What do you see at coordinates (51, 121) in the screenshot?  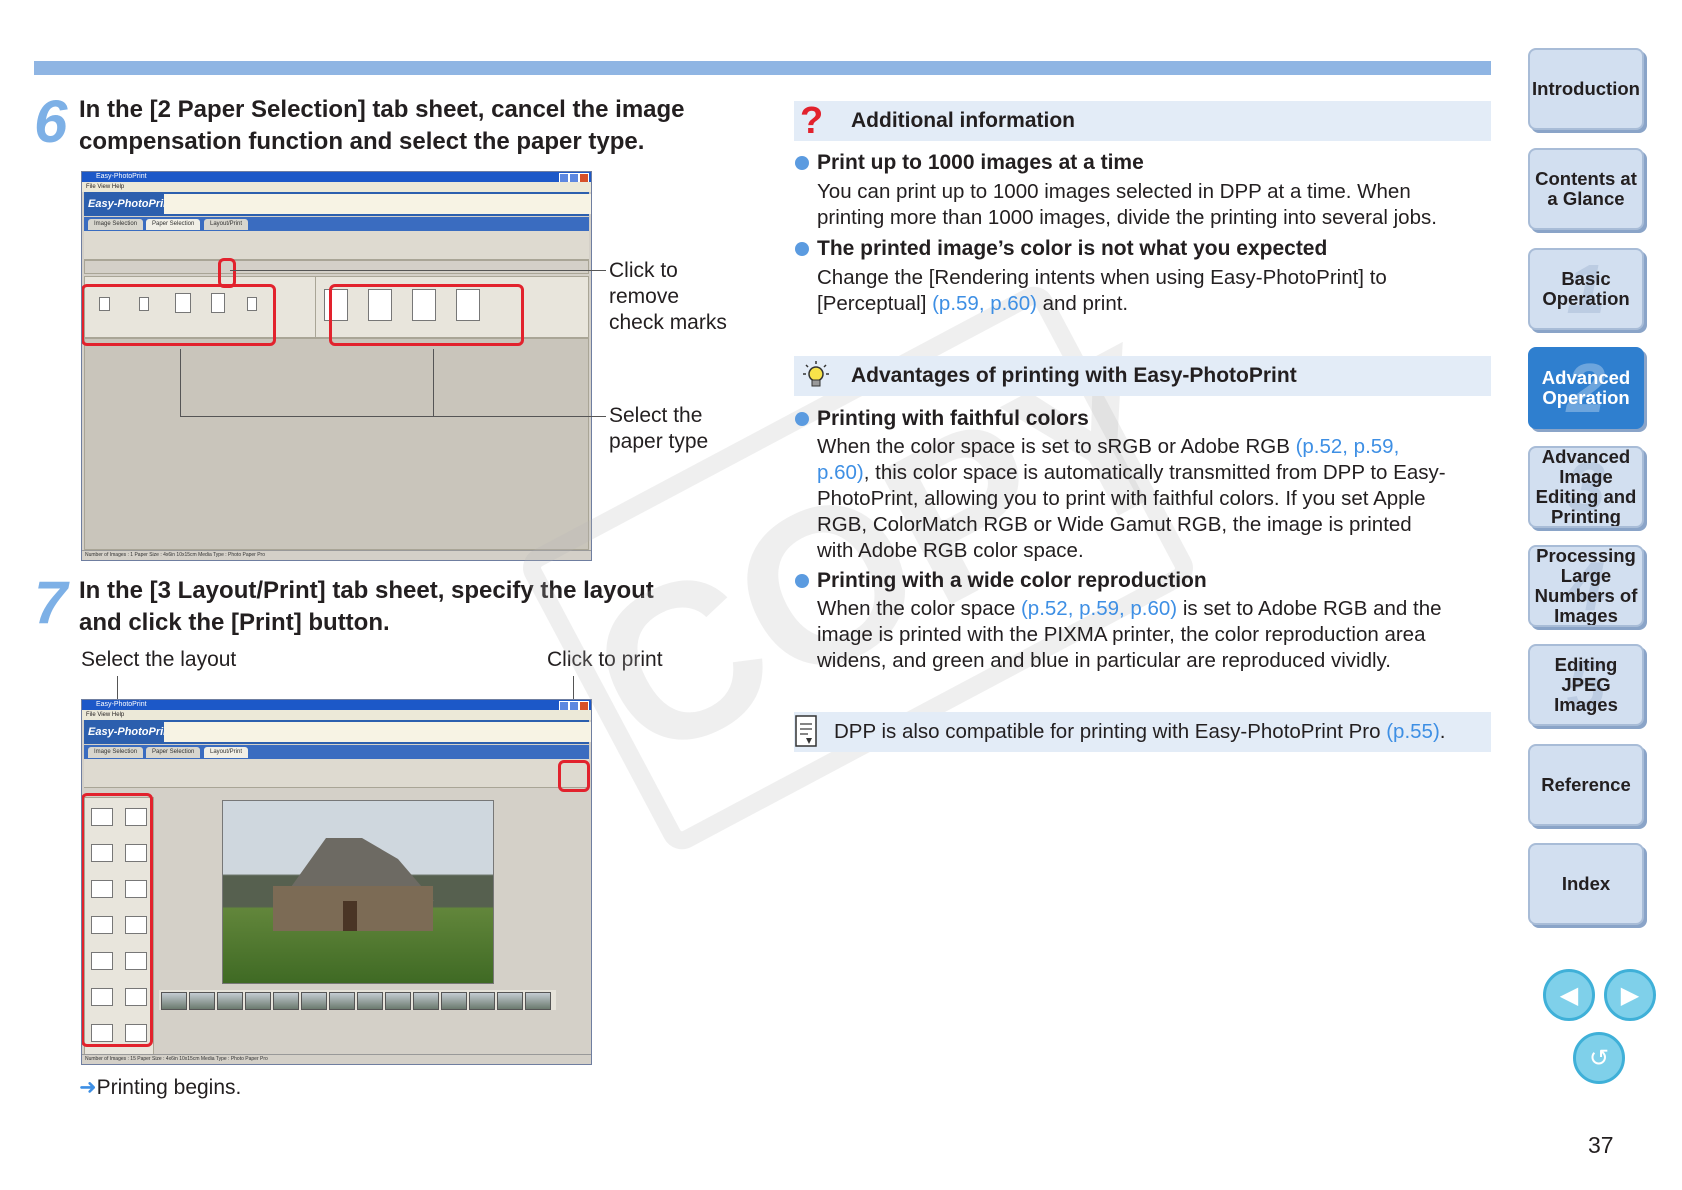 I see `step-6-number: 6` at bounding box center [51, 121].